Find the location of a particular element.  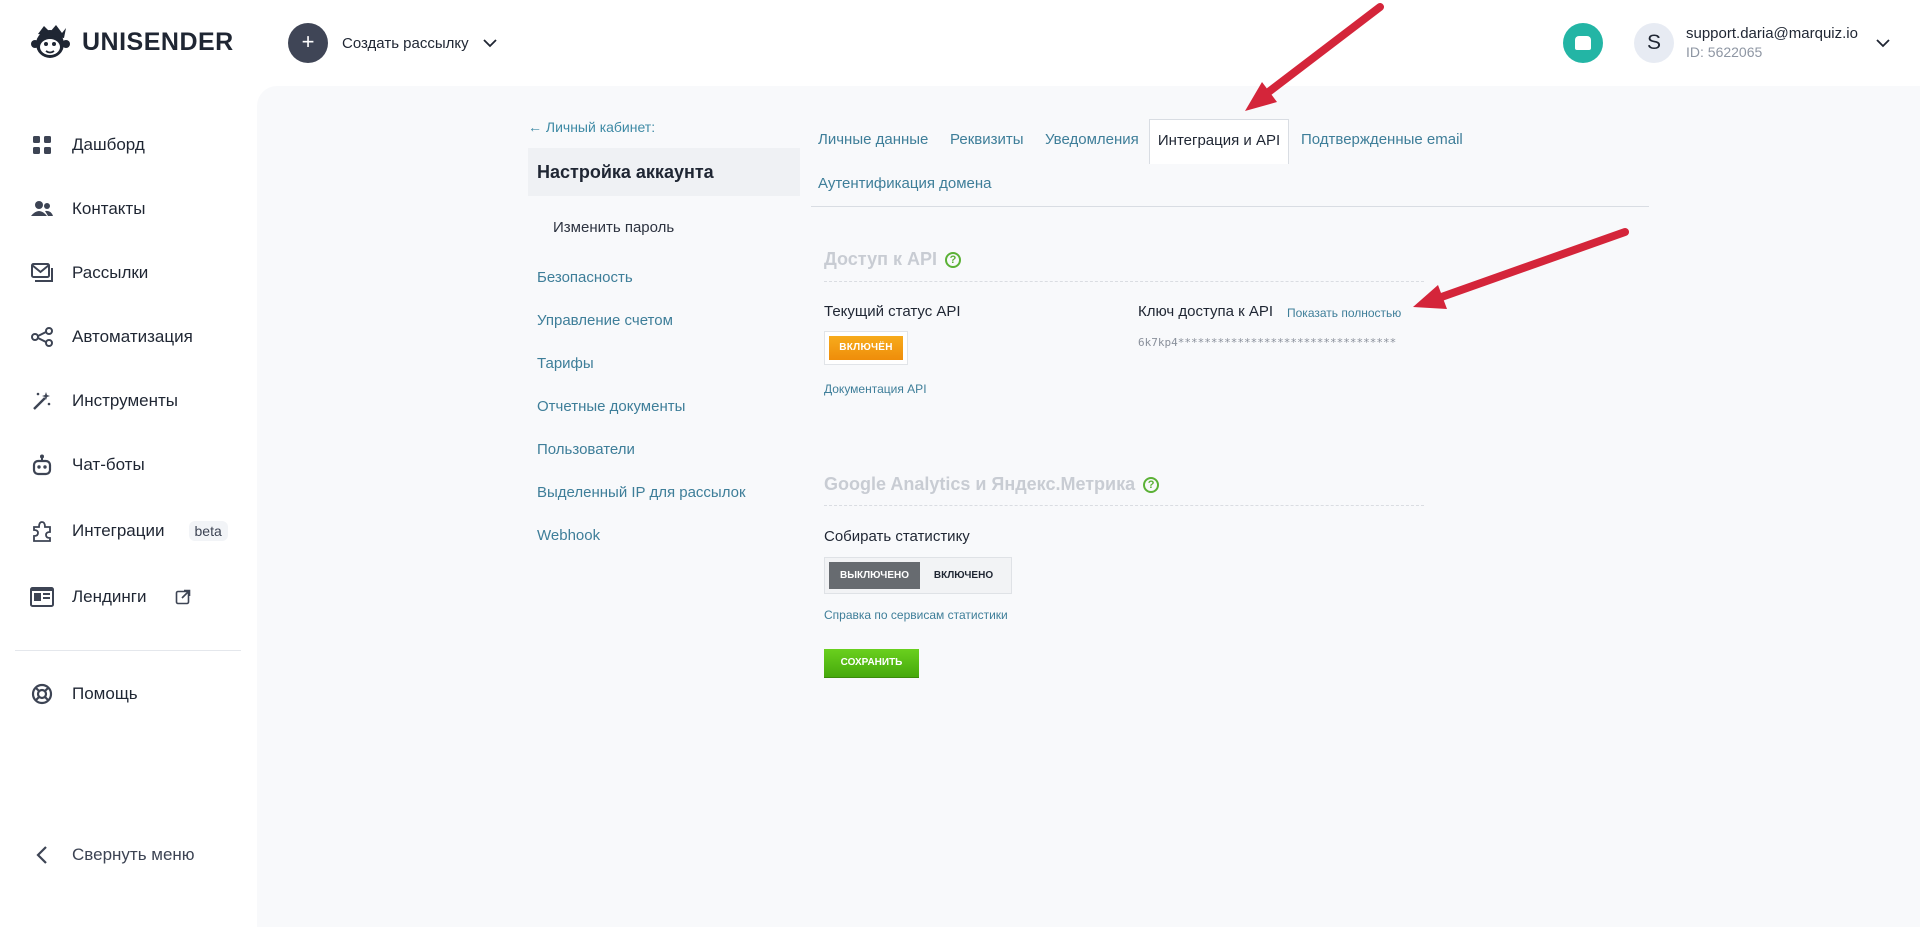

avatar: S is located at coordinates (1654, 43).